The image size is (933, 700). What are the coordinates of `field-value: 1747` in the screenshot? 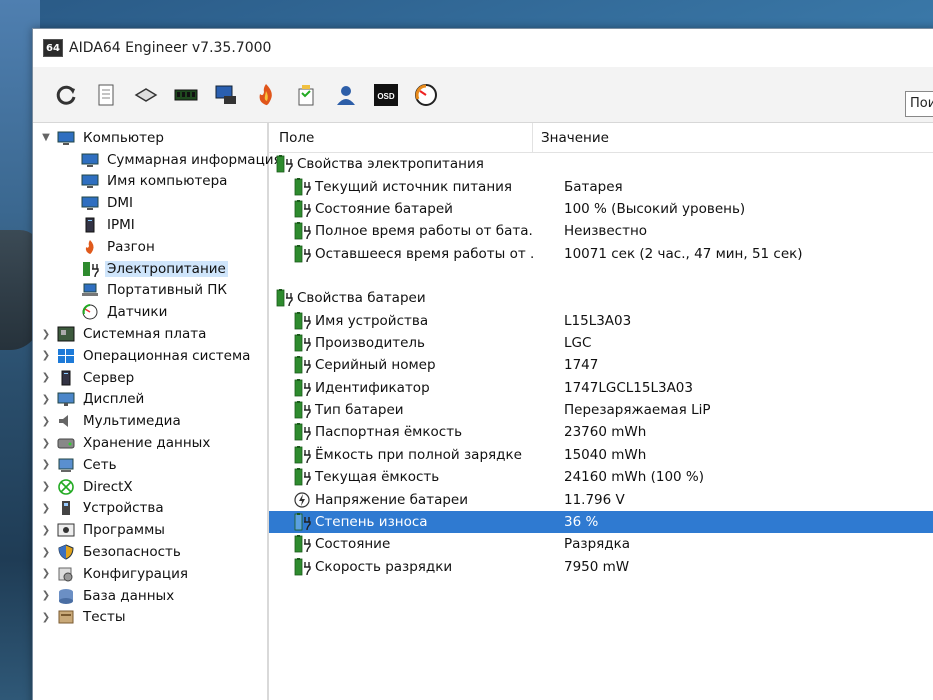 It's located at (581, 365).